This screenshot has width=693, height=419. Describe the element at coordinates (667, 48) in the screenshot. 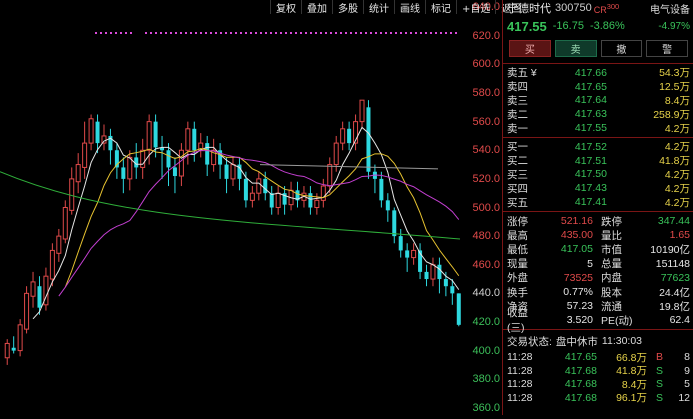

I see `alert-button: 警` at that location.